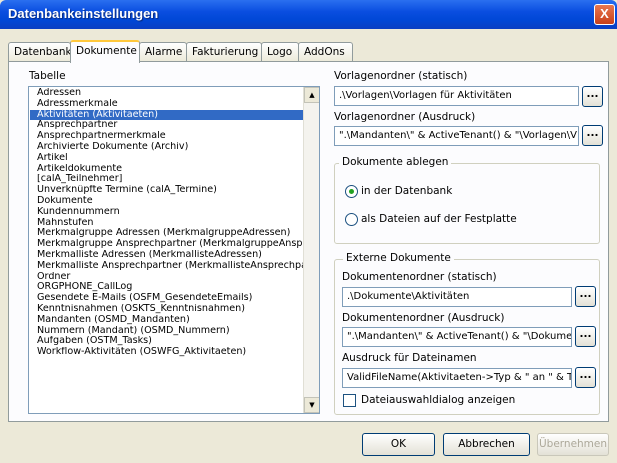 The image size is (617, 463). I want to click on table-list-item: Kenntnisnahmen (OSKTS_Kenntnisnahmen), so click(166, 309).